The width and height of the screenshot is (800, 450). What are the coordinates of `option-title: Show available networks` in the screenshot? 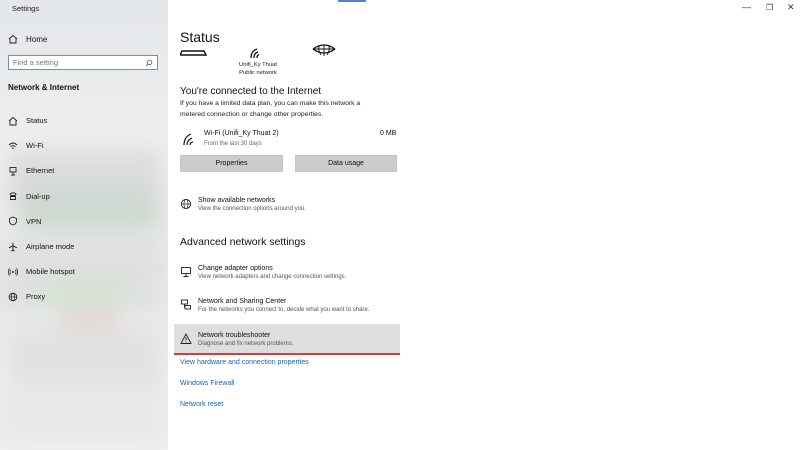 It's located at (237, 200).